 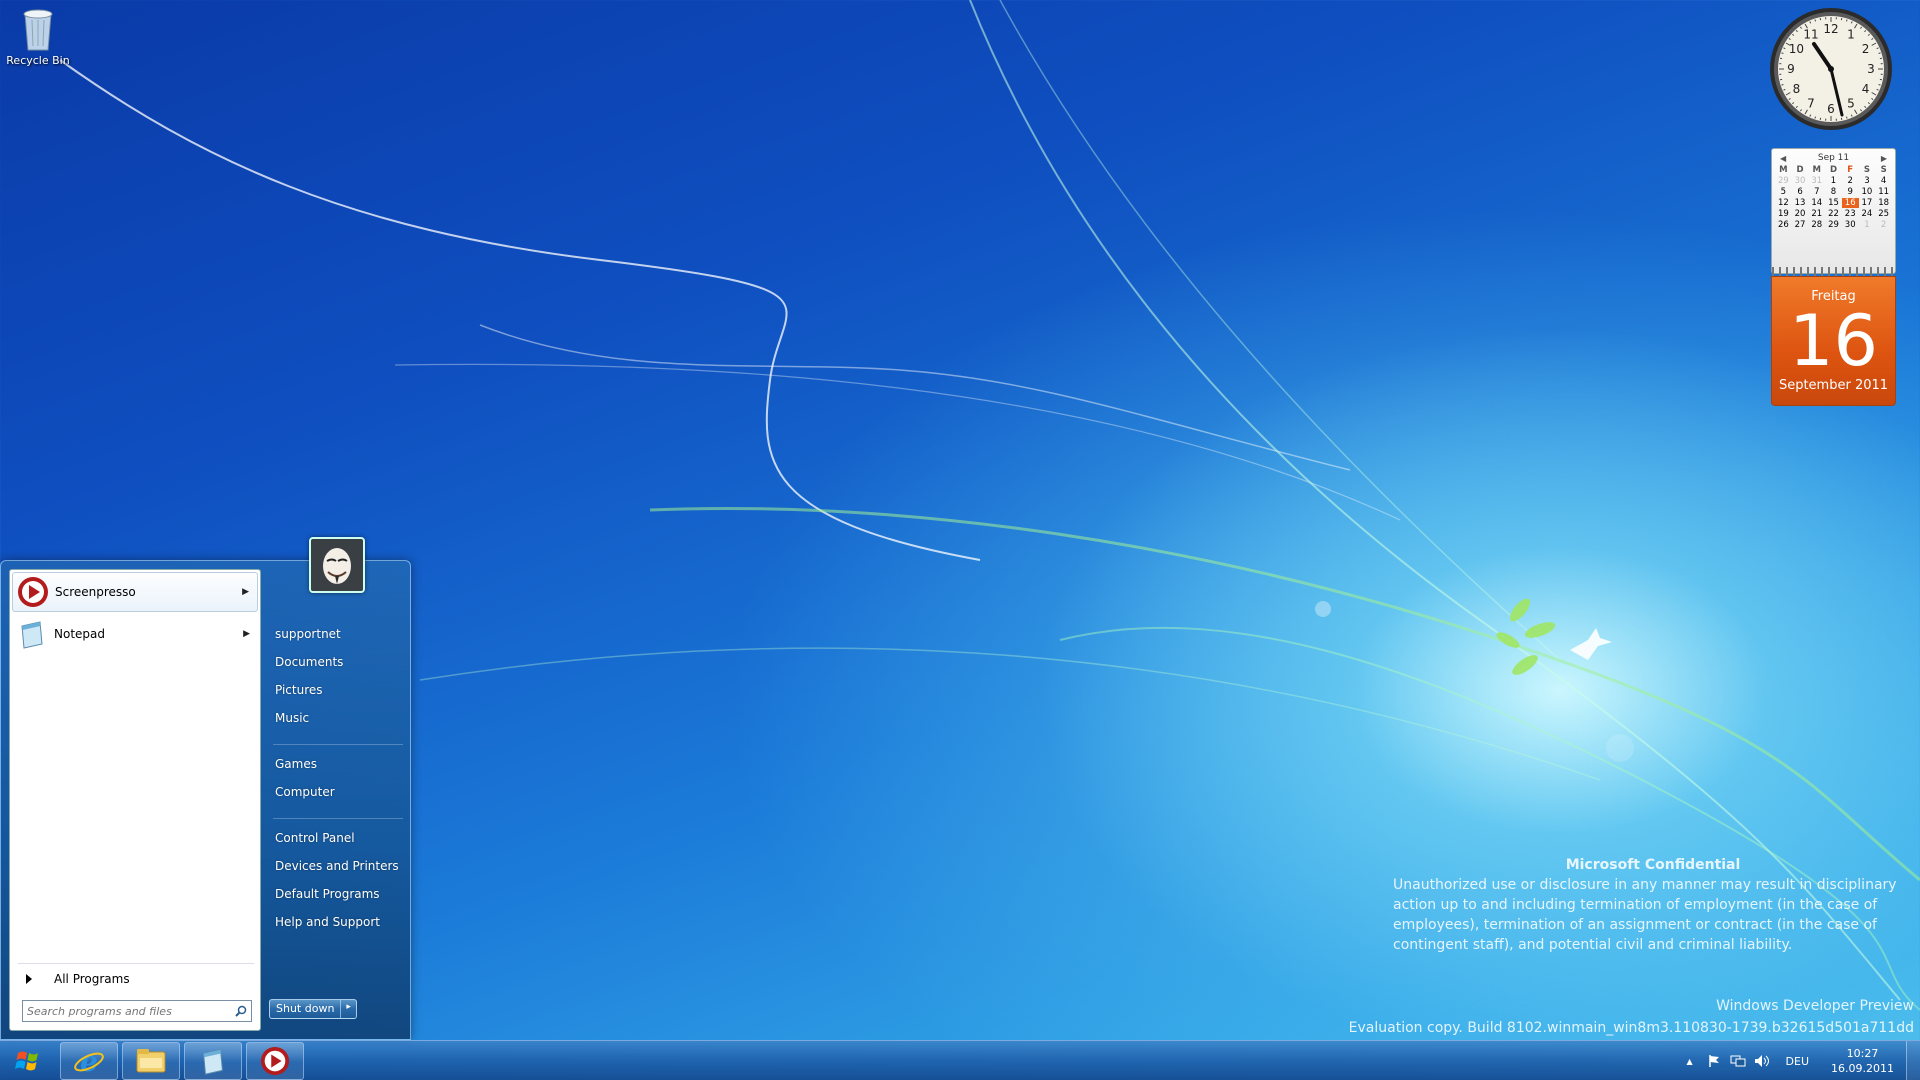 What do you see at coordinates (1783, 225) in the screenshot?
I see `calendar-day-cell: 26` at bounding box center [1783, 225].